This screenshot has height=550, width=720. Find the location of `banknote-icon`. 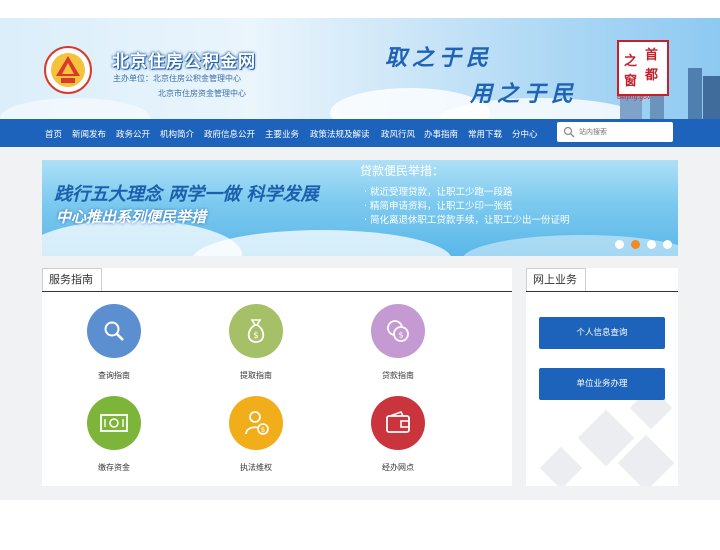

banknote-icon is located at coordinates (114, 423).